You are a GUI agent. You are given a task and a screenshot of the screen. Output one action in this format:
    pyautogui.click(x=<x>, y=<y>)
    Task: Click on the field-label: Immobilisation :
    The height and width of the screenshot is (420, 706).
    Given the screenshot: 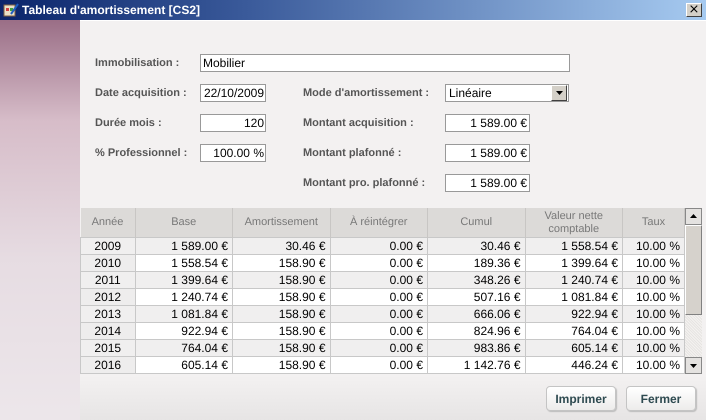 What is the action you would take?
    pyautogui.click(x=137, y=63)
    